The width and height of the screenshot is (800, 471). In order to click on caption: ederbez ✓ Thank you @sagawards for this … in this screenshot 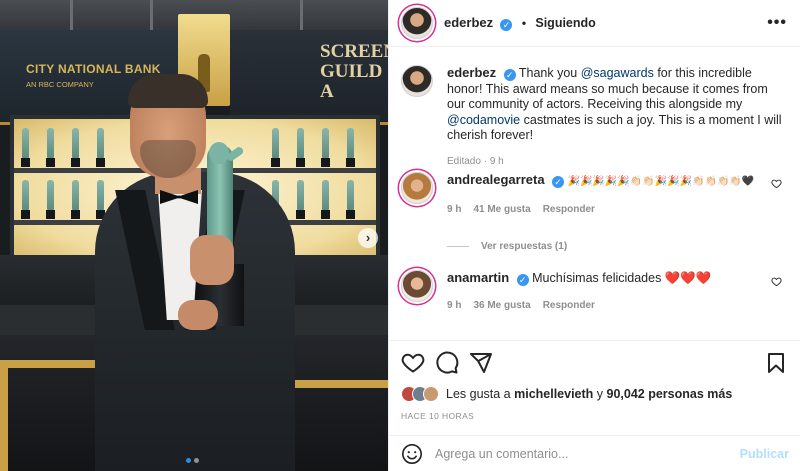, I will do `click(595, 117)`.